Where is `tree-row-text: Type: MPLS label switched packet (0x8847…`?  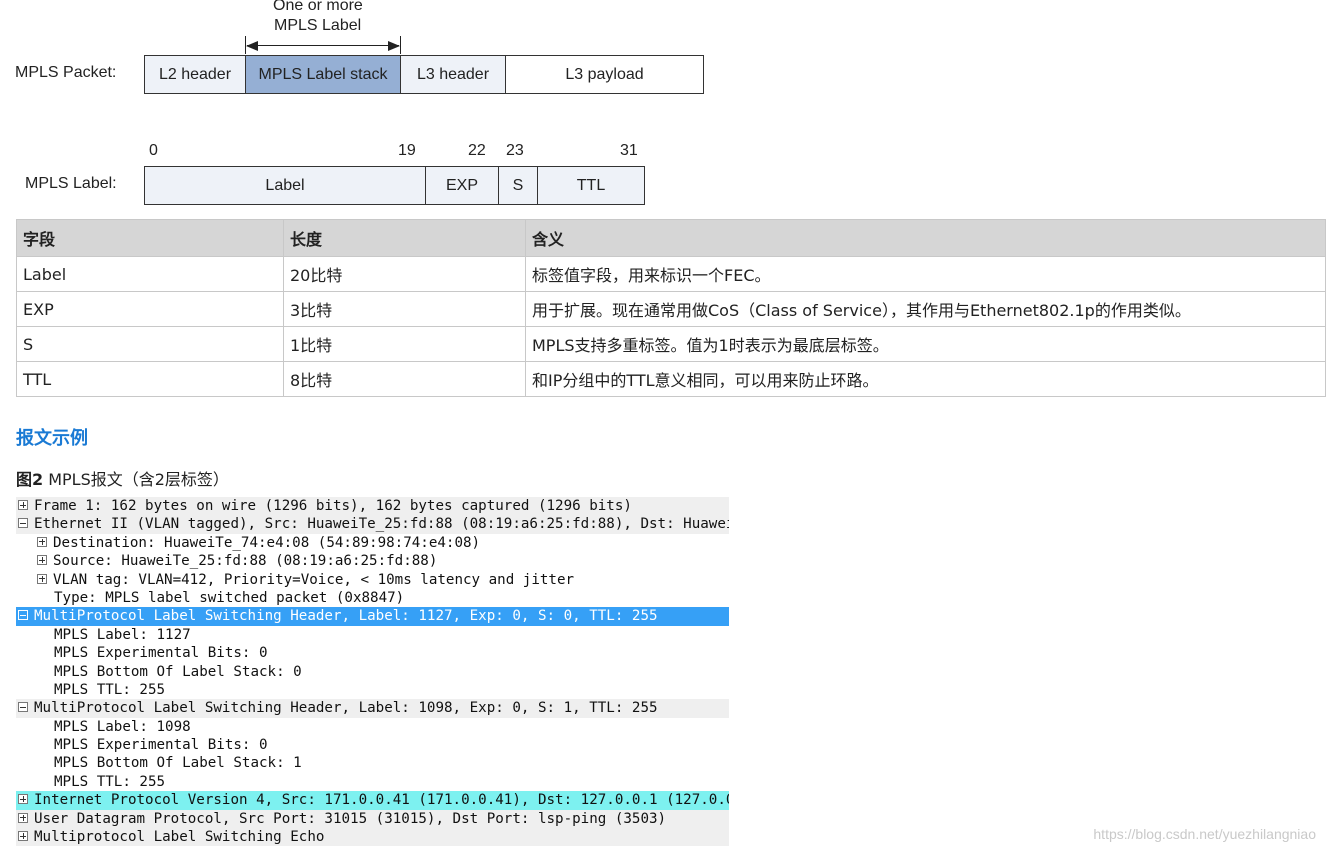 tree-row-text: Type: MPLS label switched packet (0x8847… is located at coordinates (229, 597).